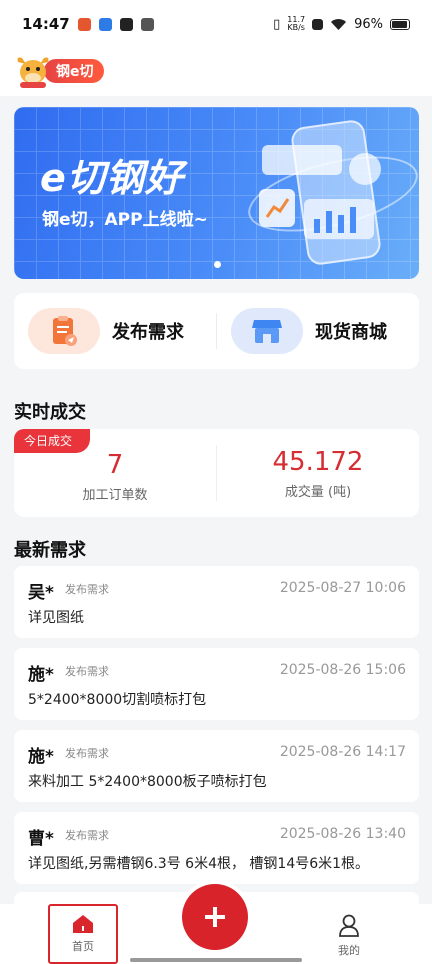 This screenshot has height=964, width=432. I want to click on demand-desc: 5*2400*8000切割喷标打包, so click(117, 700).